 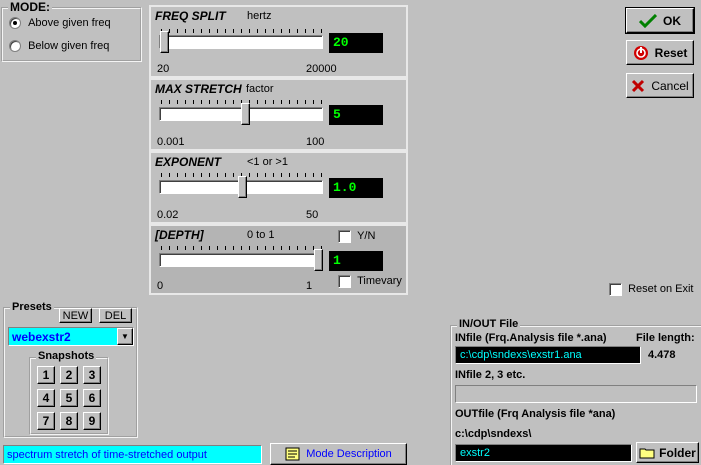 I want to click on timevary-checkbox, so click(x=344, y=281).